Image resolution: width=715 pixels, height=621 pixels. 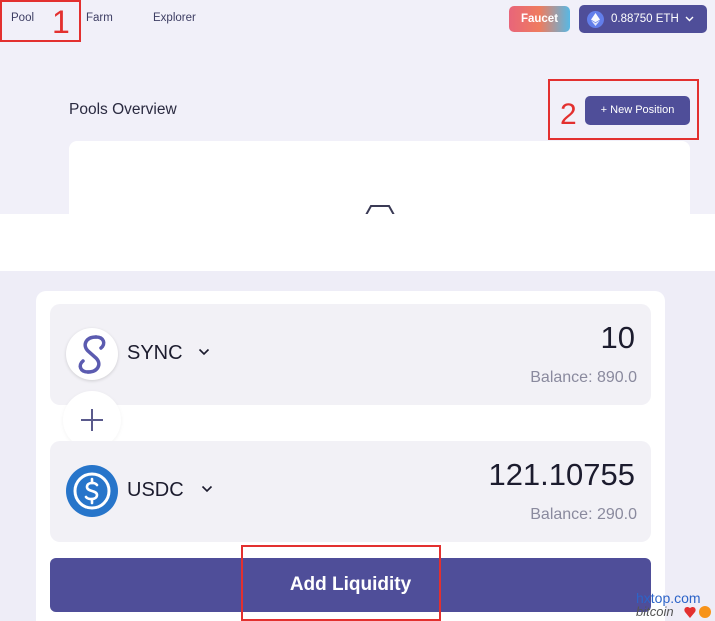 What do you see at coordinates (174, 18) in the screenshot?
I see `nav-explorer-link: Explorer` at bounding box center [174, 18].